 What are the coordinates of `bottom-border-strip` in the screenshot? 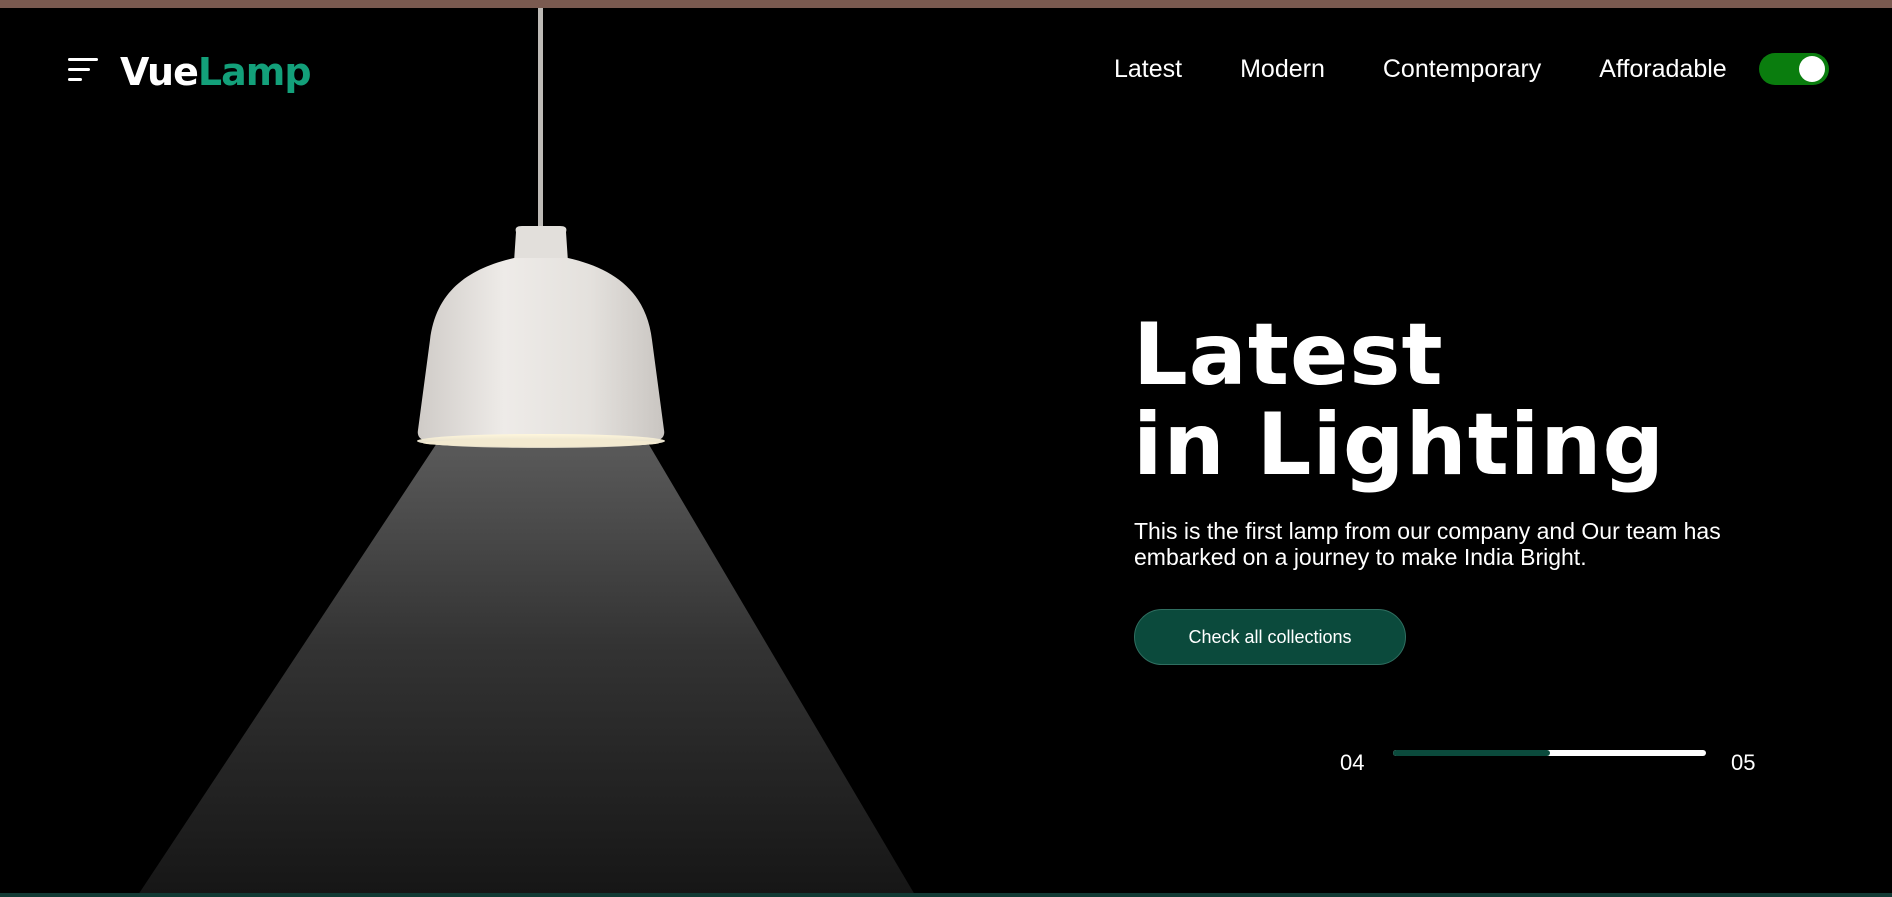 It's located at (946, 895).